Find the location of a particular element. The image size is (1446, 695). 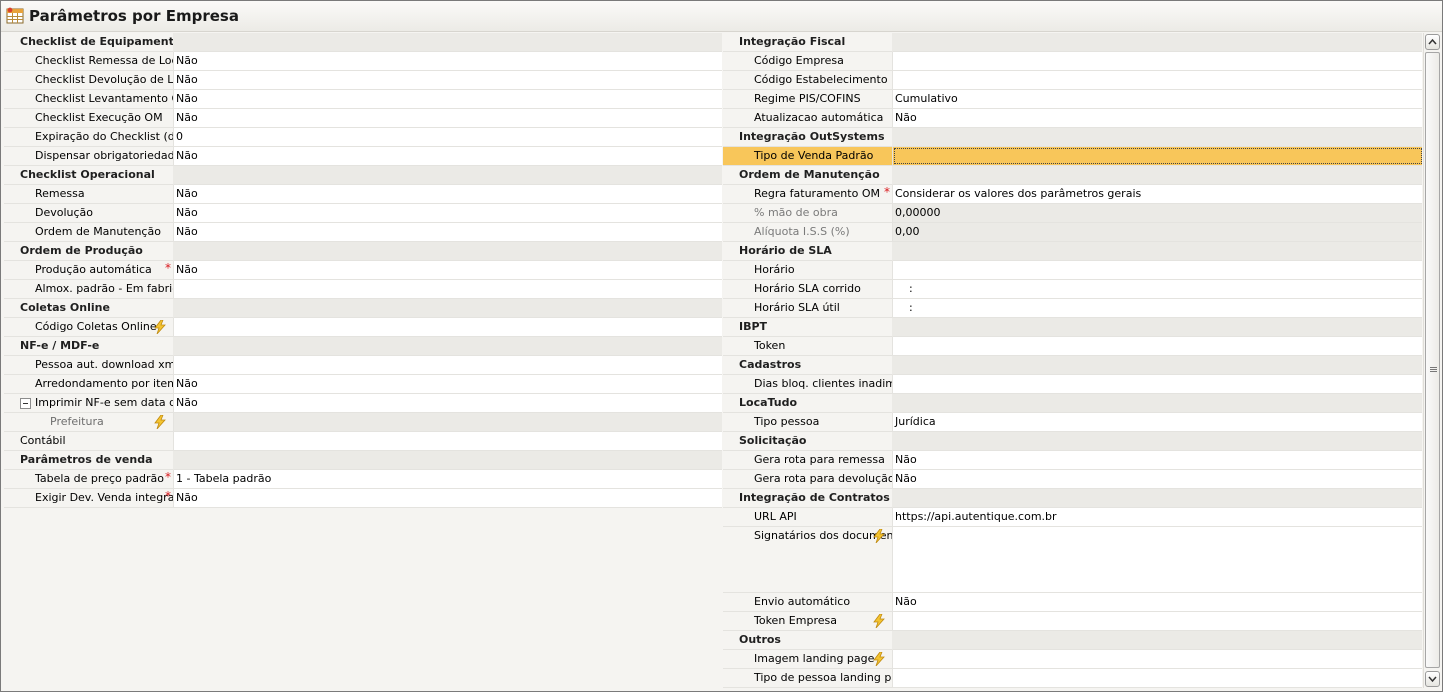

property-value-token is located at coordinates (1157, 346).